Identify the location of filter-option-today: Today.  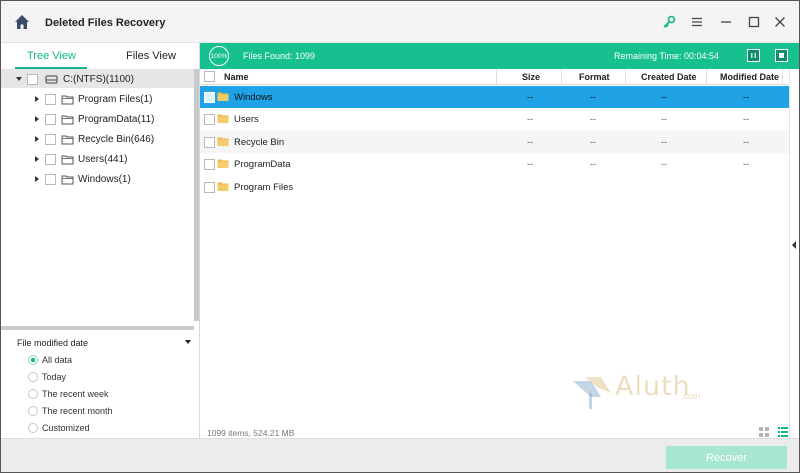
(47, 377).